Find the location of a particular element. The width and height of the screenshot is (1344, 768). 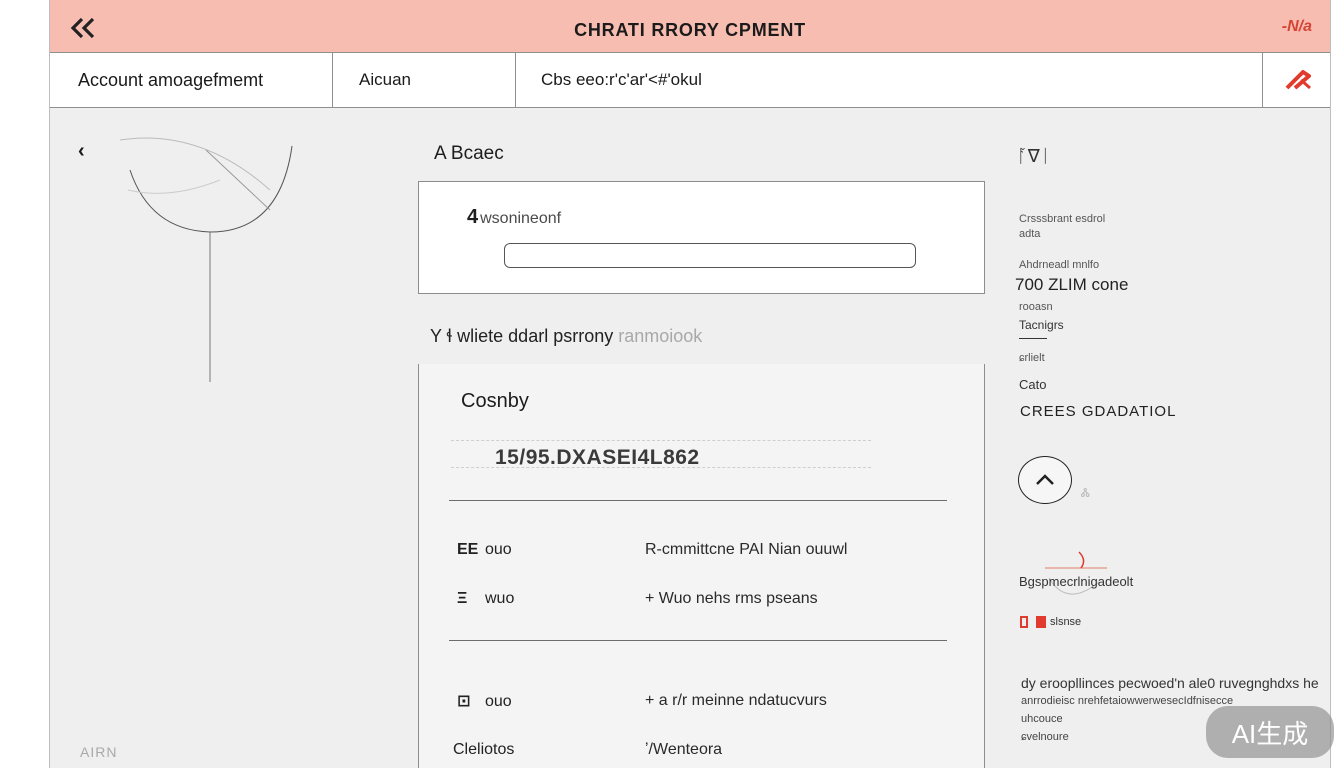

subsection-title-text: Y ɬ wliete ddarl psrrony is located at coordinates (522, 336).